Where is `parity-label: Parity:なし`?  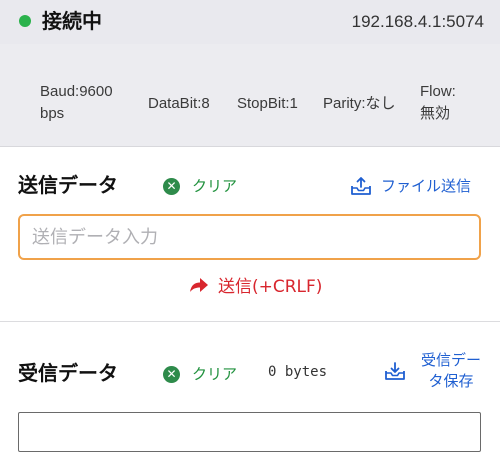
parity-label: Parity:なし is located at coordinates (359, 103).